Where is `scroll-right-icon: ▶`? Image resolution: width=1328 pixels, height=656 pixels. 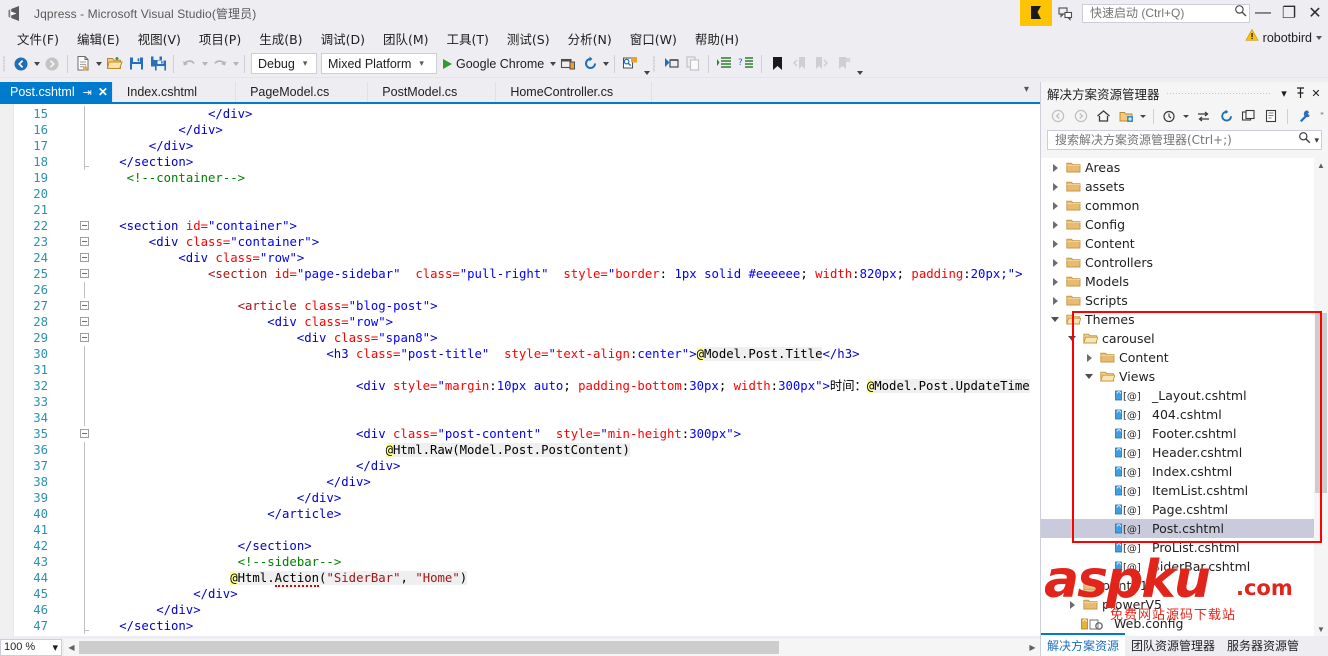
scroll-right-icon: ▶ is located at coordinates (1032, 647).